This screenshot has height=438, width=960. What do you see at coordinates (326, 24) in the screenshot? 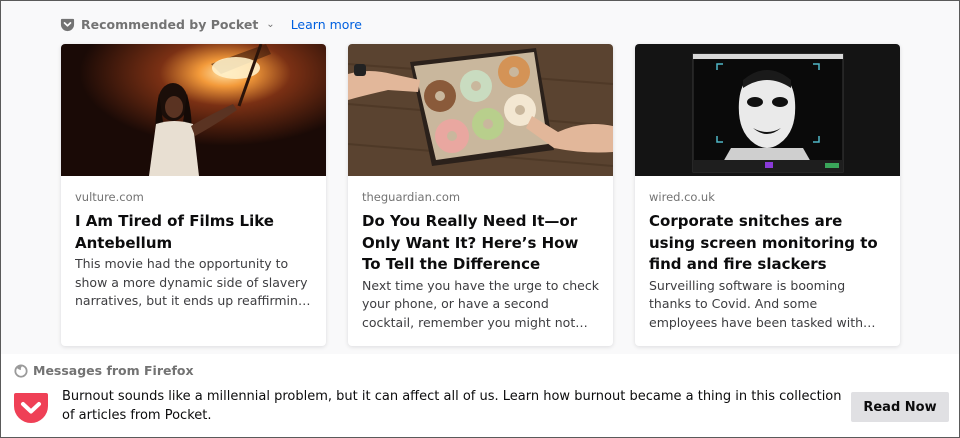
I see `learn-more-link: Learn more` at bounding box center [326, 24].